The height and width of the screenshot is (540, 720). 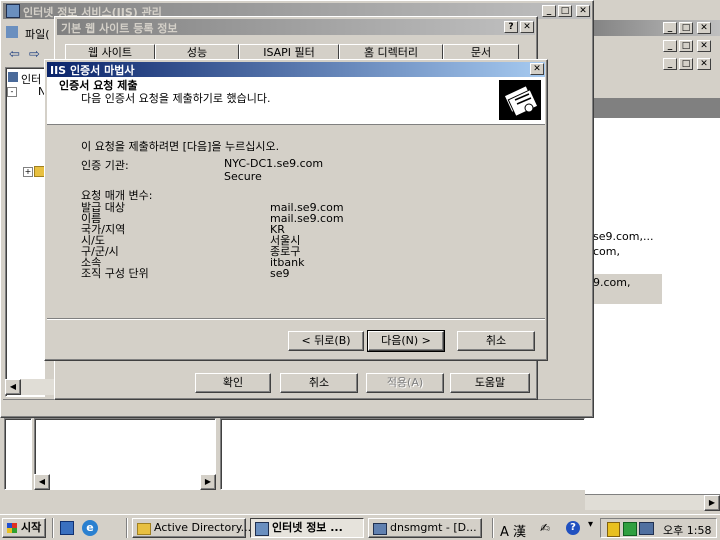 I want to click on authority-value: NYC-DC1.se9.com, so click(x=274, y=163).